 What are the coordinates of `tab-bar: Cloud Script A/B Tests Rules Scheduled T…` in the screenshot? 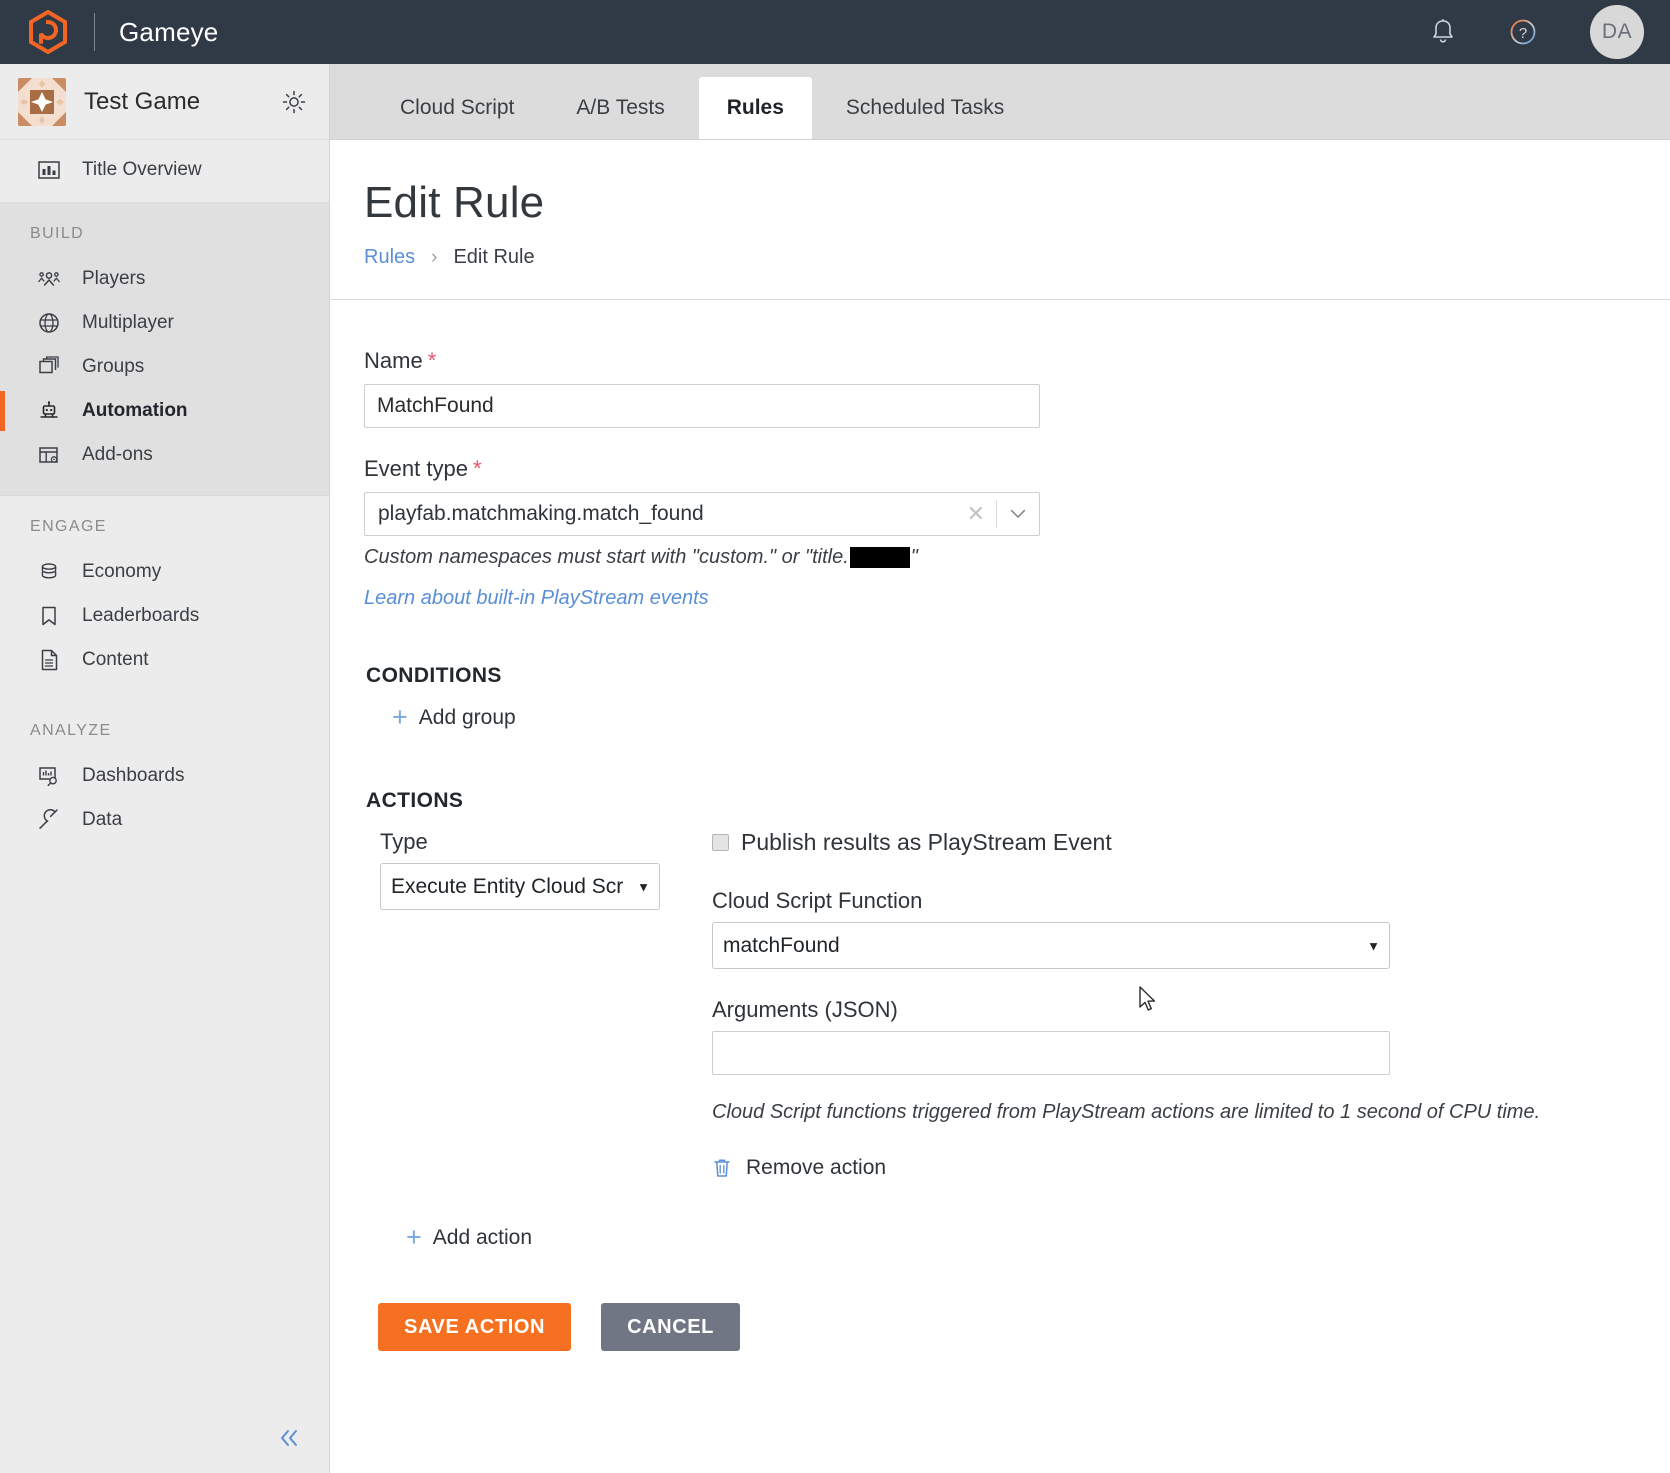 It's located at (1000, 102).